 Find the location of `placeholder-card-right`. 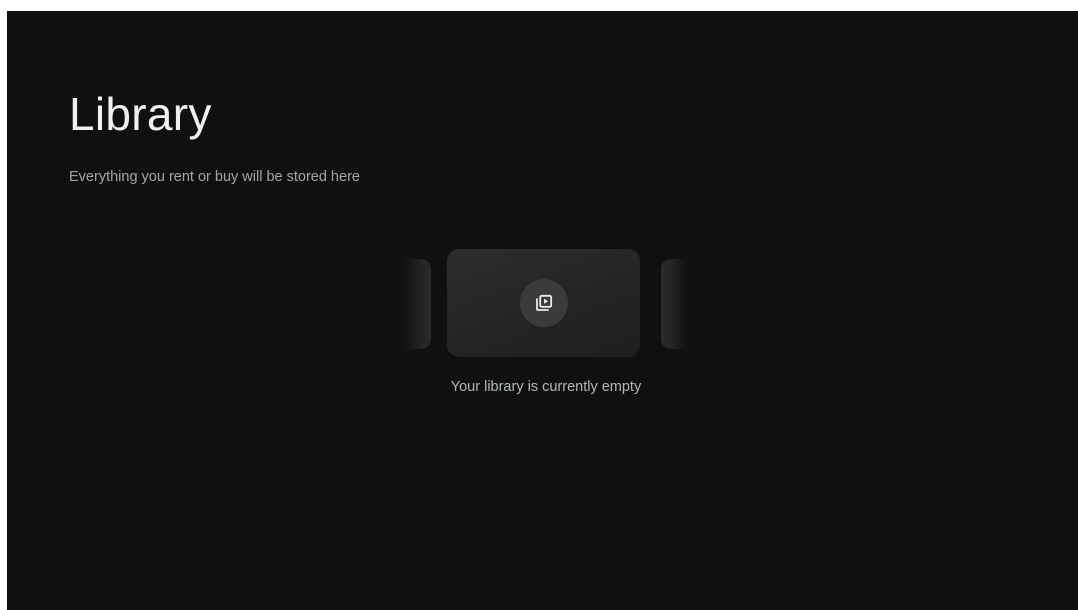

placeholder-card-right is located at coordinates (675, 304).